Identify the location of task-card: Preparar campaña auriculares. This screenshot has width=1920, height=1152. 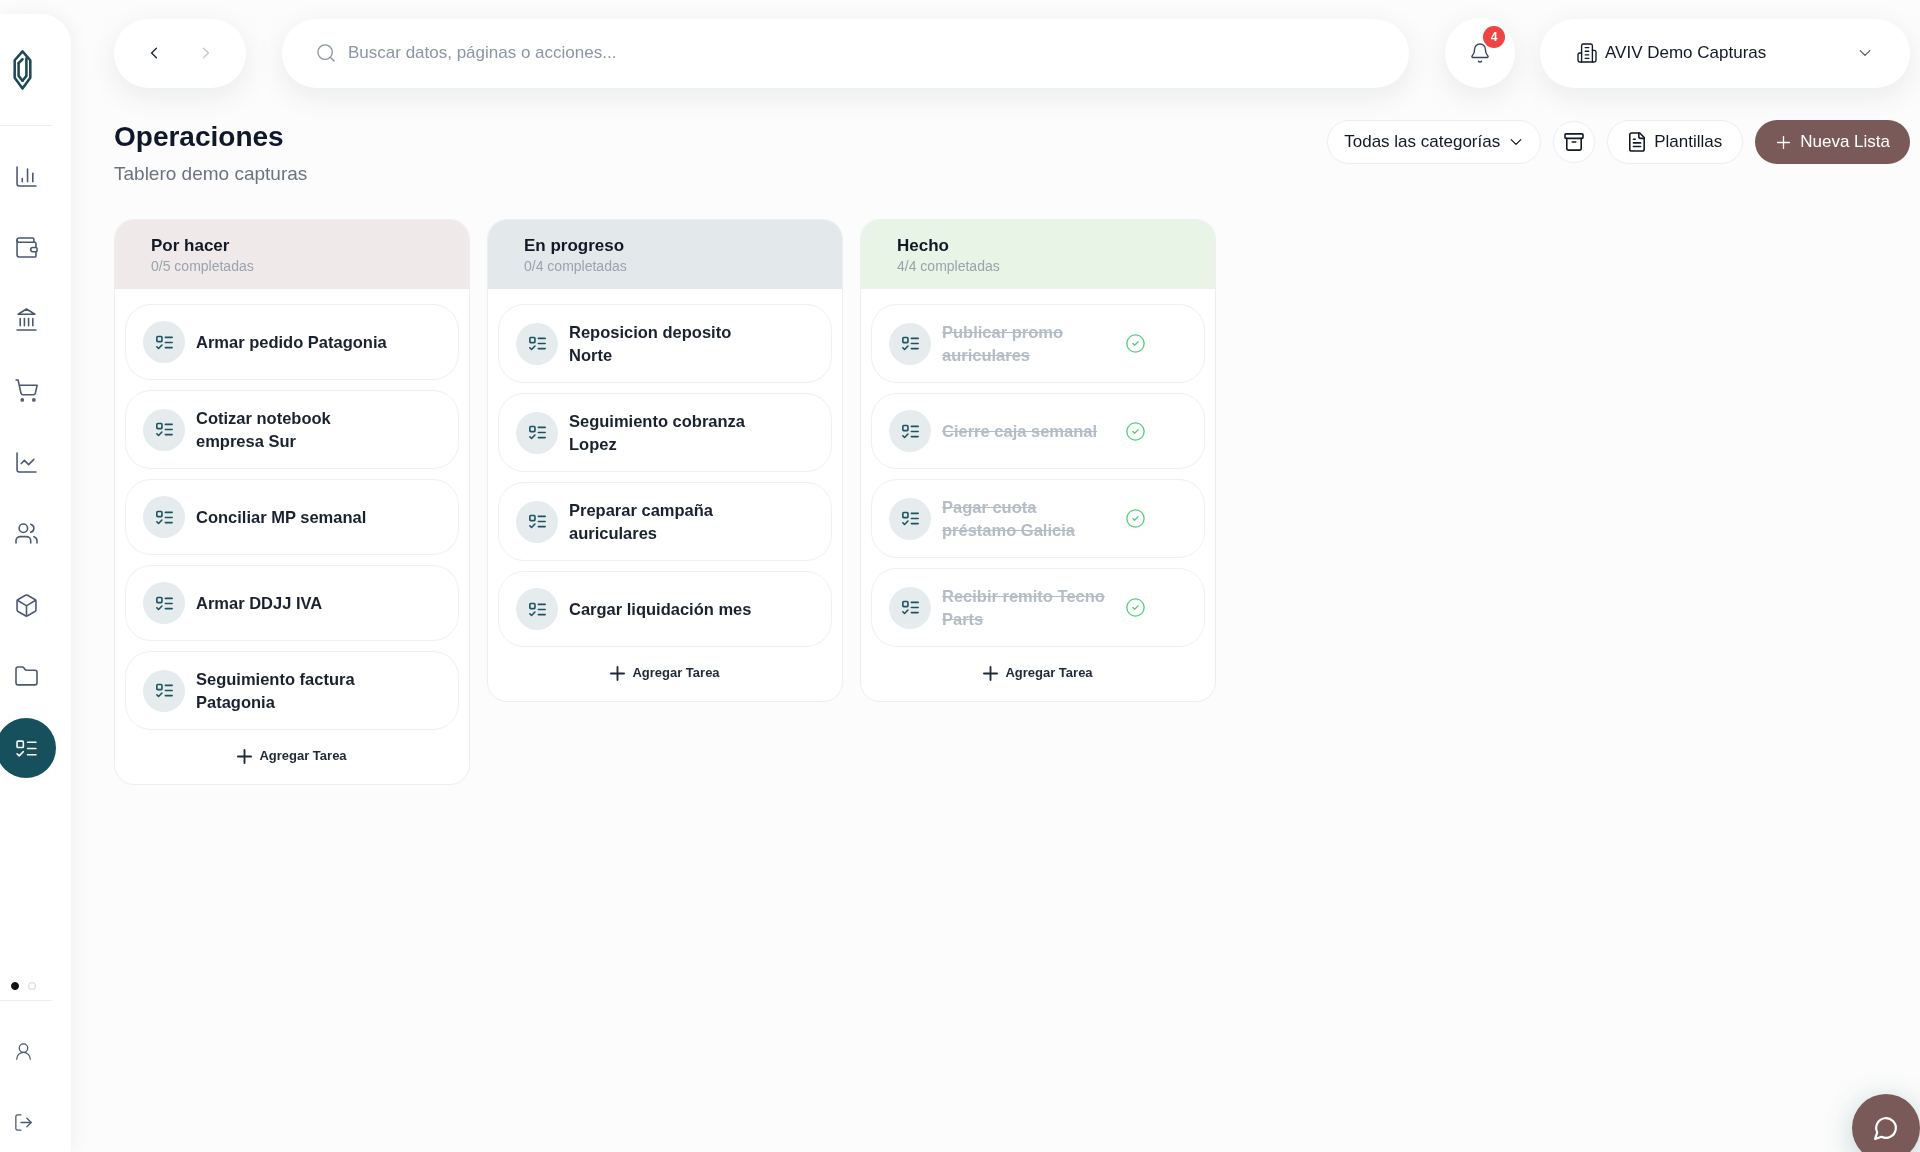
(665, 521).